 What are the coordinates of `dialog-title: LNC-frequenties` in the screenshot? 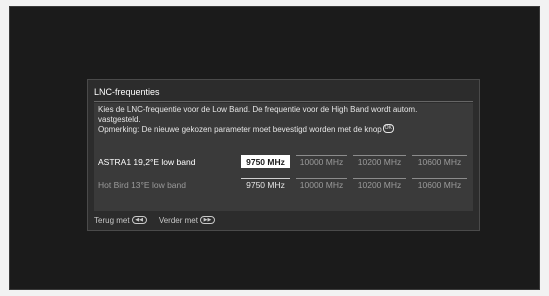 It's located at (127, 92).